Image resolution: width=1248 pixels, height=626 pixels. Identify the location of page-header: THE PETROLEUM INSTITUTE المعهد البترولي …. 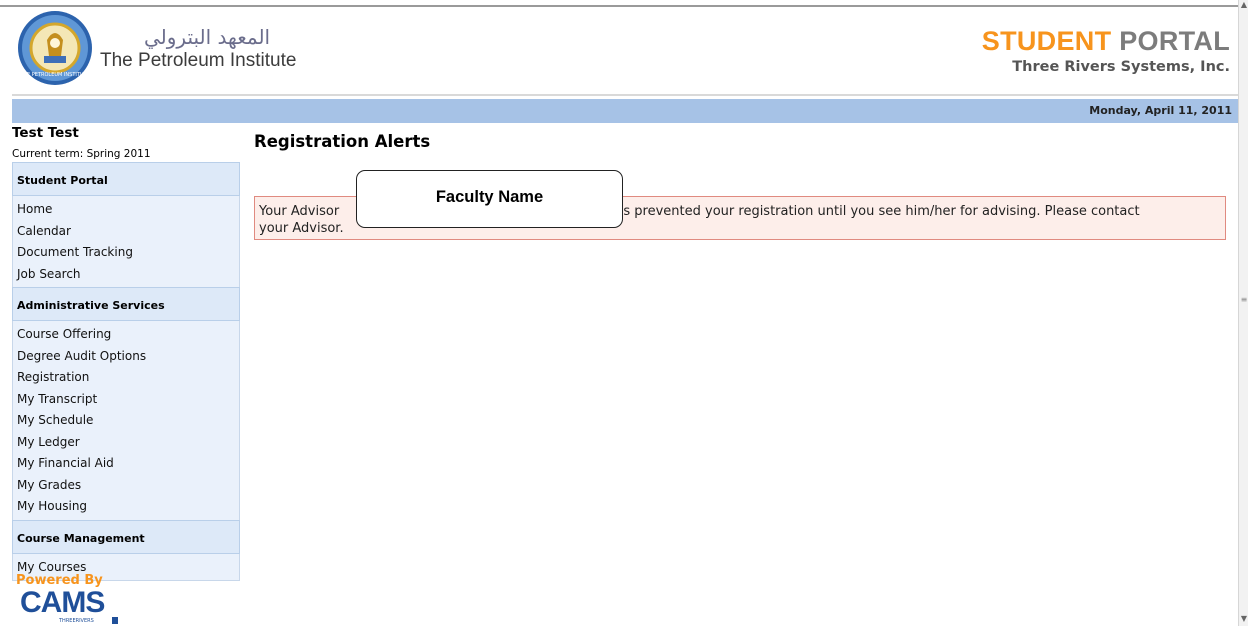
(619, 52).